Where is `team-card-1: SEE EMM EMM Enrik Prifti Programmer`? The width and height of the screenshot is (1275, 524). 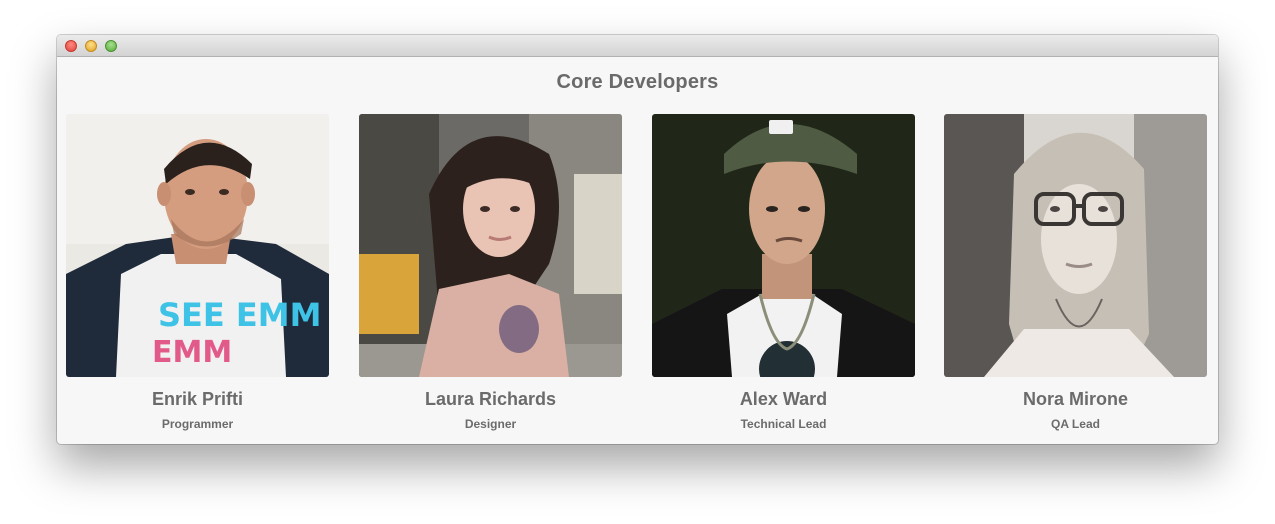 team-card-1: SEE EMM EMM Enrik Prifti Programmer is located at coordinates (197, 272).